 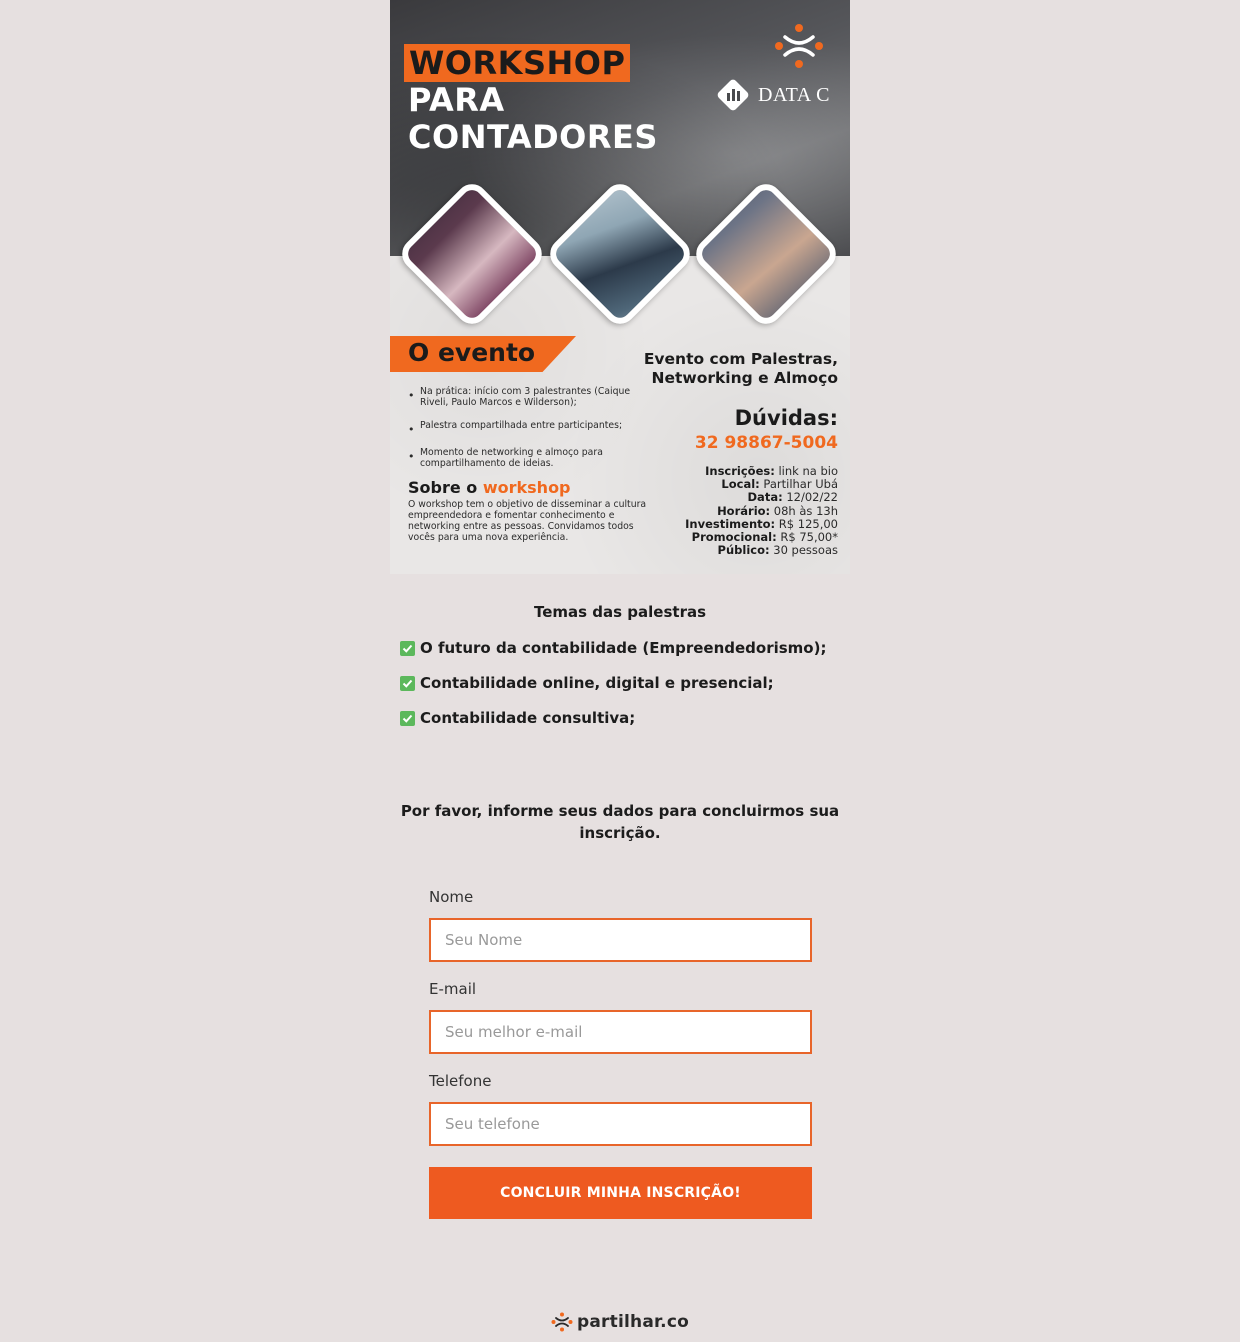 I want to click on partilhar-mark-icon, so click(x=799, y=48).